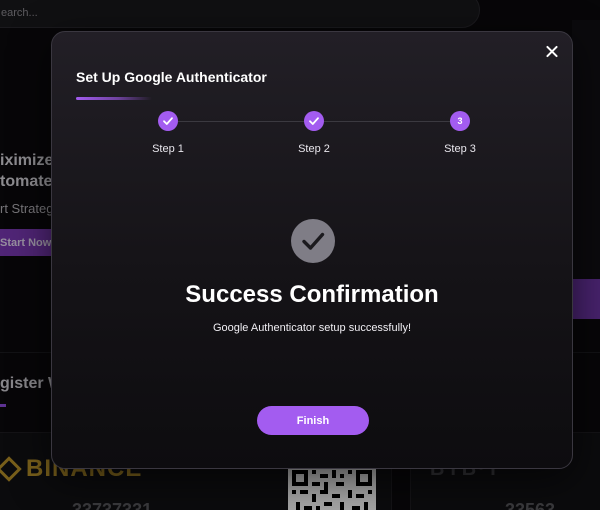  Describe the element at coordinates (312, 294) in the screenshot. I see `success-title: Success Confirmation` at that location.